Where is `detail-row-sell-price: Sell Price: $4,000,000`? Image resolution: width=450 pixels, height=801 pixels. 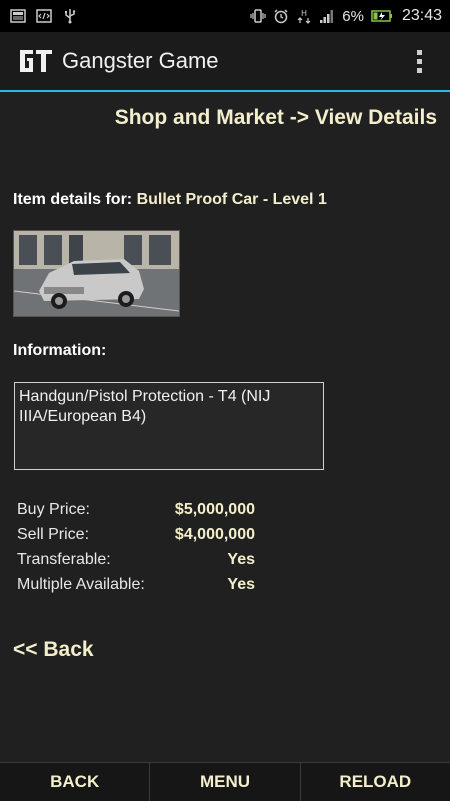 detail-row-sell-price: Sell Price: $4,000,000 is located at coordinates (136, 534).